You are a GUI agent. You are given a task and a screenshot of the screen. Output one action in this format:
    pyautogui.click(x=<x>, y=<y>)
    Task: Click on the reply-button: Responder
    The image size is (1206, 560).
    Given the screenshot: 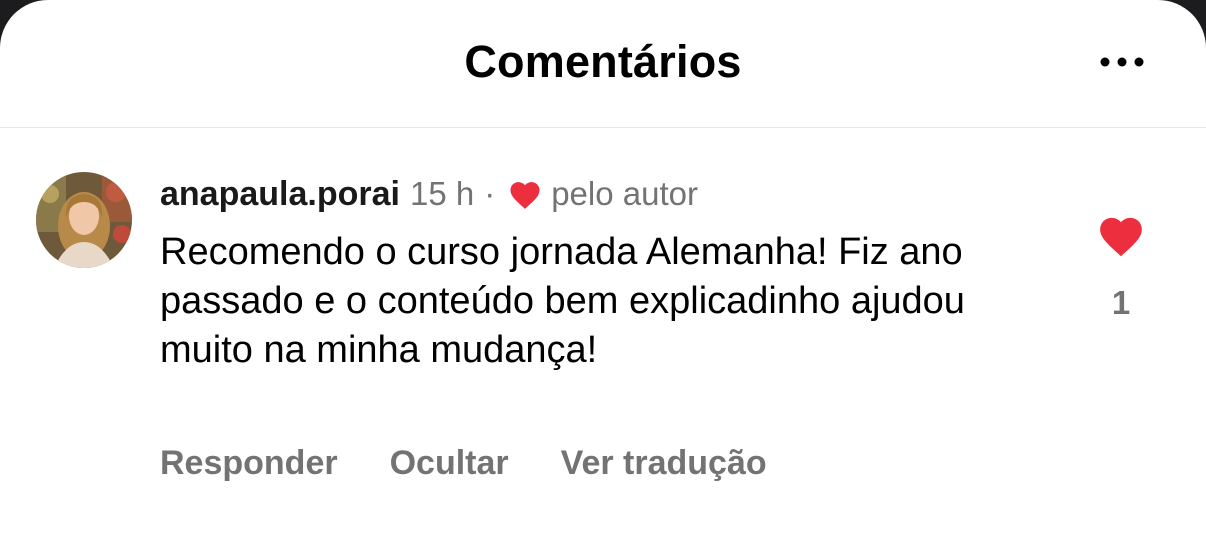 What is the action you would take?
    pyautogui.click(x=249, y=463)
    